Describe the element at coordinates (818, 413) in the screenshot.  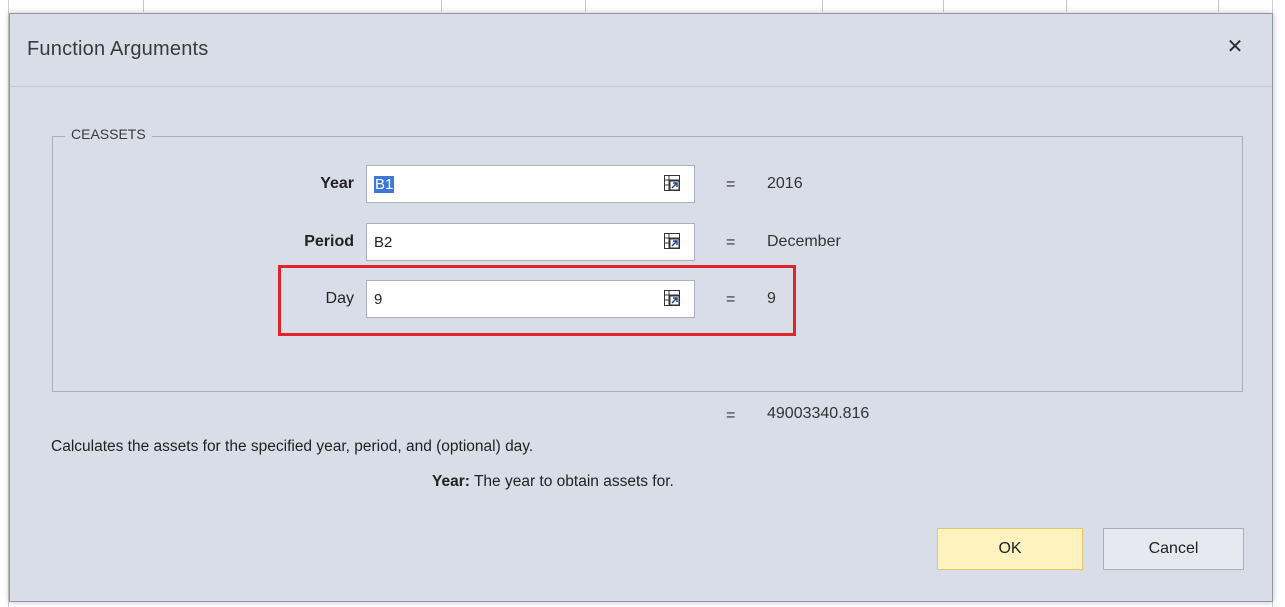
I see `formula-result: 49003340.816` at that location.